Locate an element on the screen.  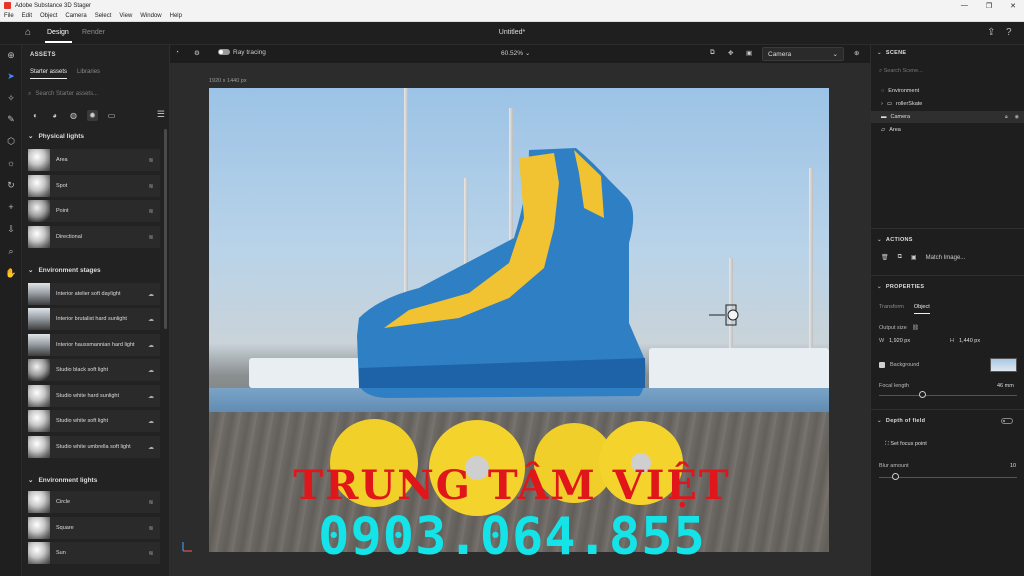
link-icon: ⛓ is located at coordinates (915, 328).